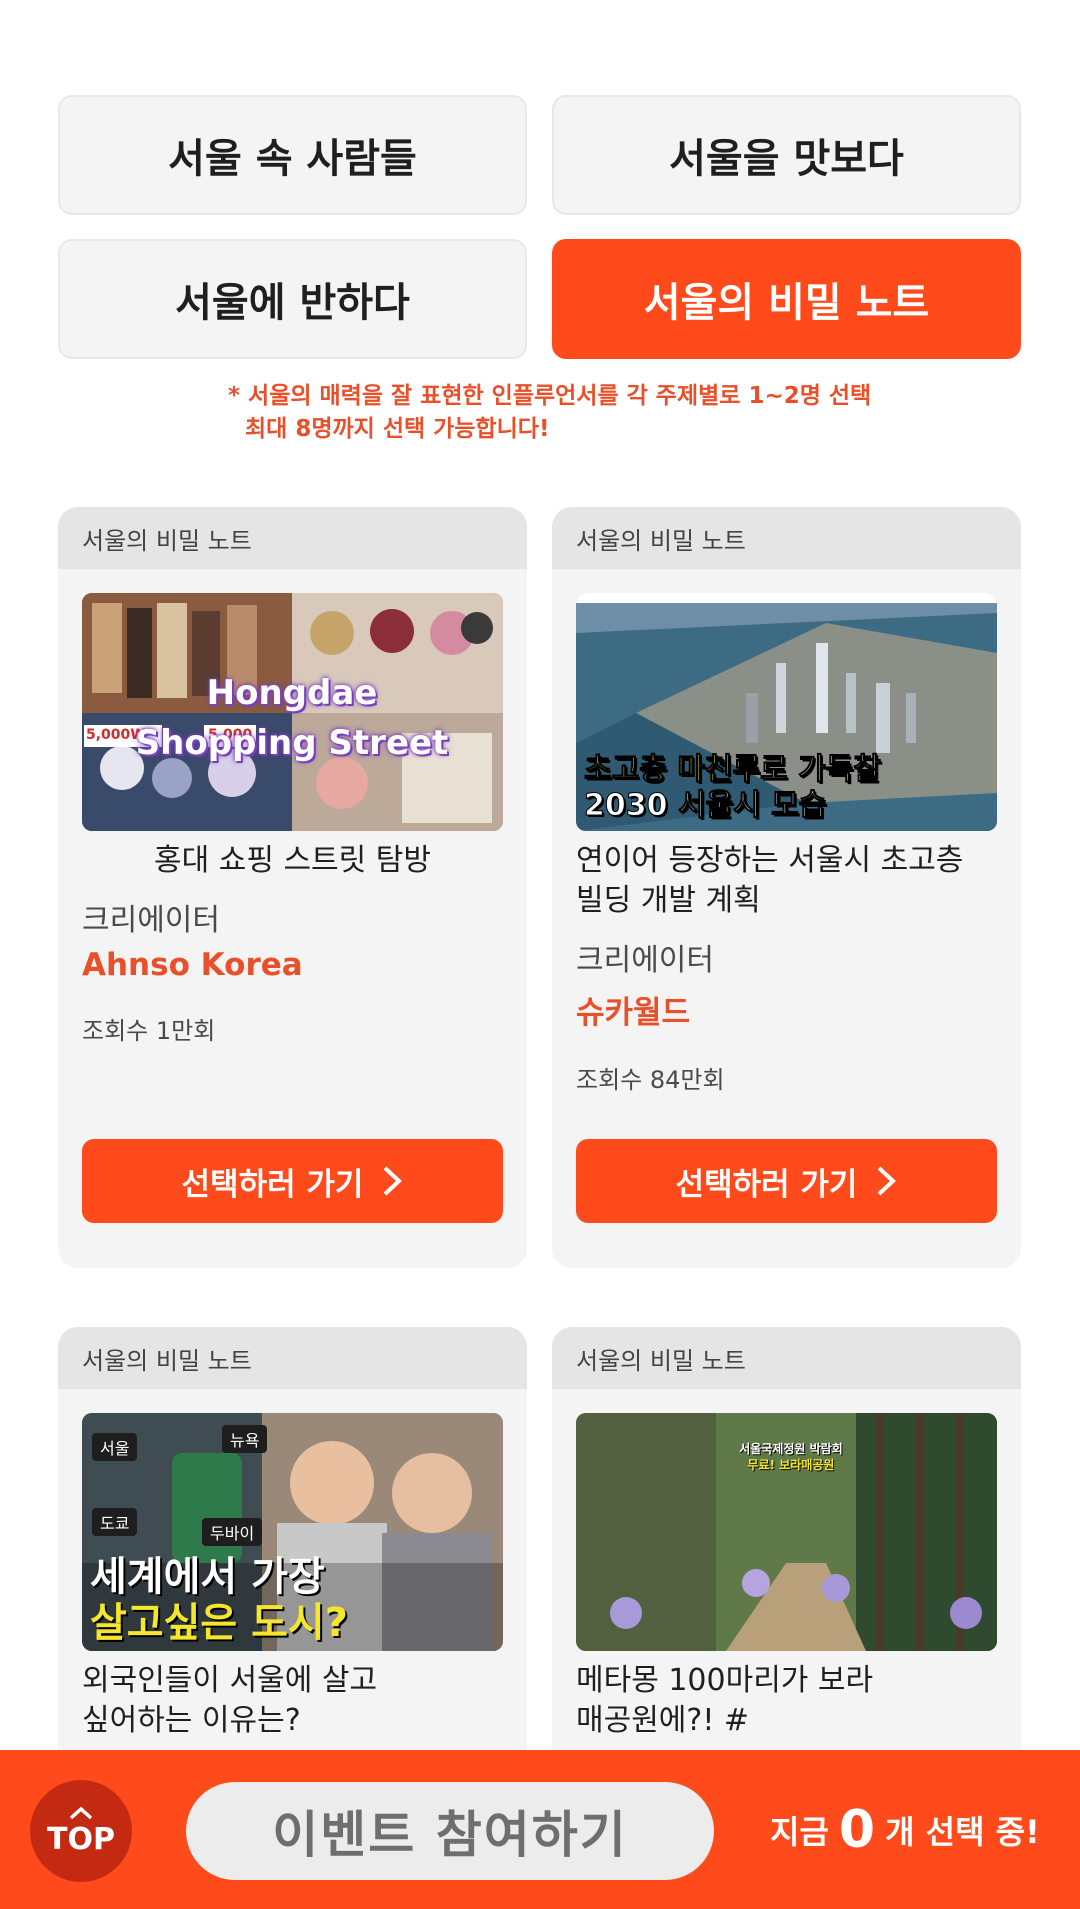 The height and width of the screenshot is (1909, 1080). I want to click on view-count: 조회수 84만회, so click(650, 1080).